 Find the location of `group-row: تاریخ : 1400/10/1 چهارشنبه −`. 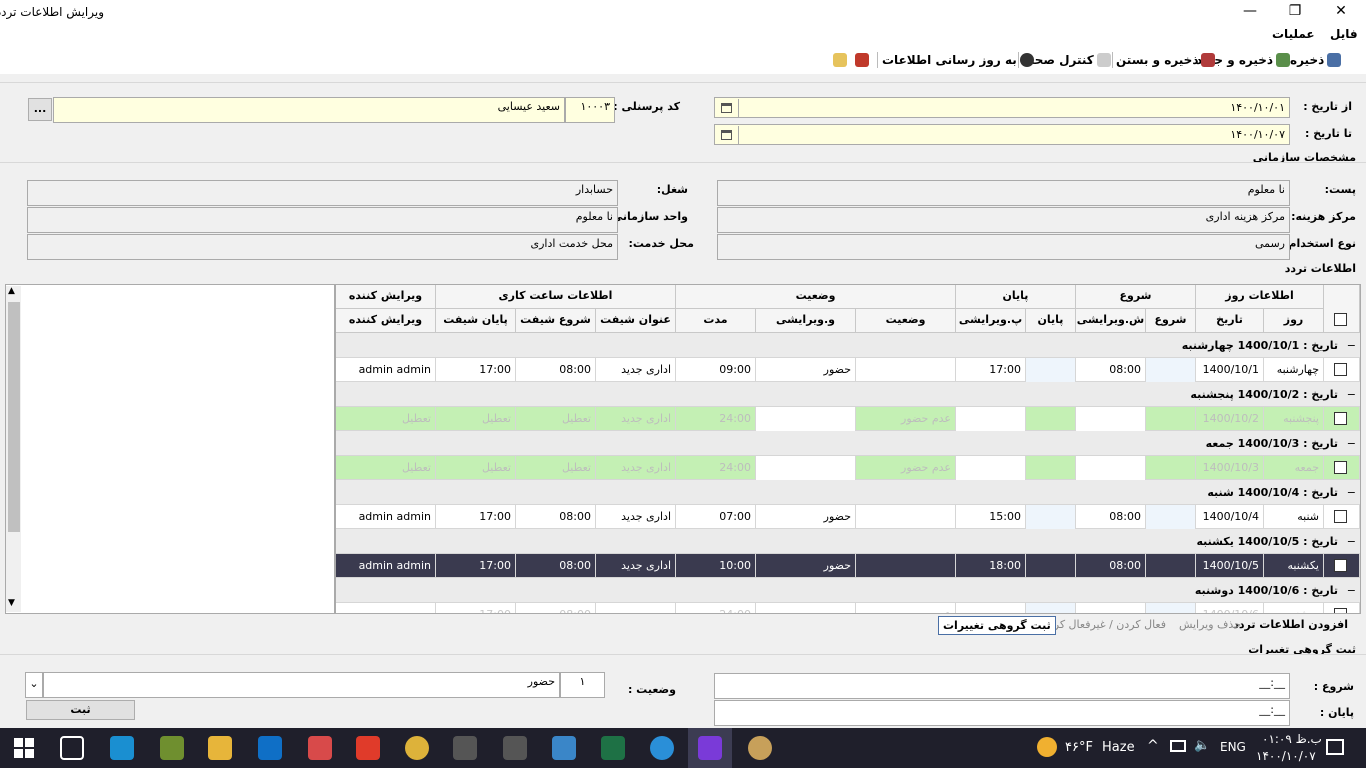

group-row: تاریخ : 1400/10/1 چهارشنبه − is located at coordinates (848, 345).